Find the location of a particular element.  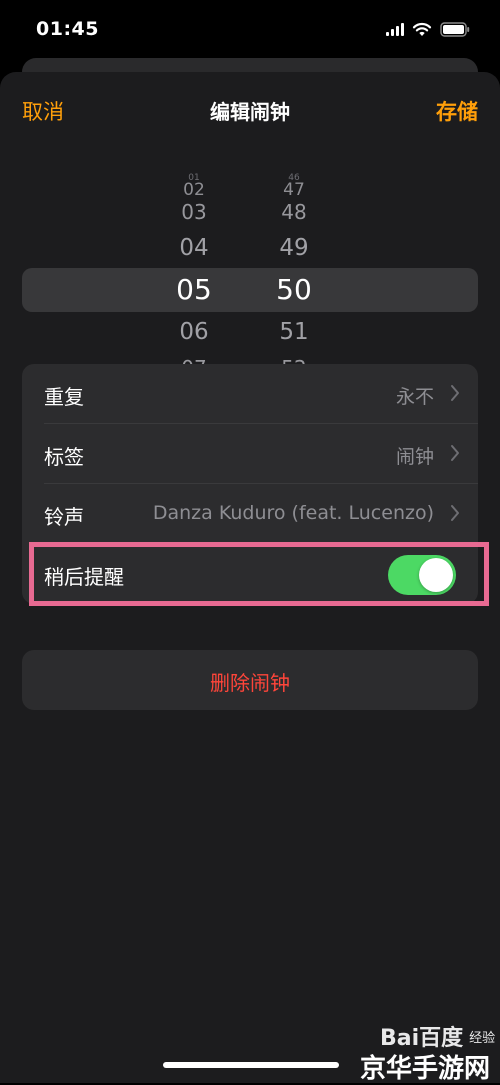

sound-row: 铃声 Danza Kuduro (feat. Lucenzo) is located at coordinates (250, 514).